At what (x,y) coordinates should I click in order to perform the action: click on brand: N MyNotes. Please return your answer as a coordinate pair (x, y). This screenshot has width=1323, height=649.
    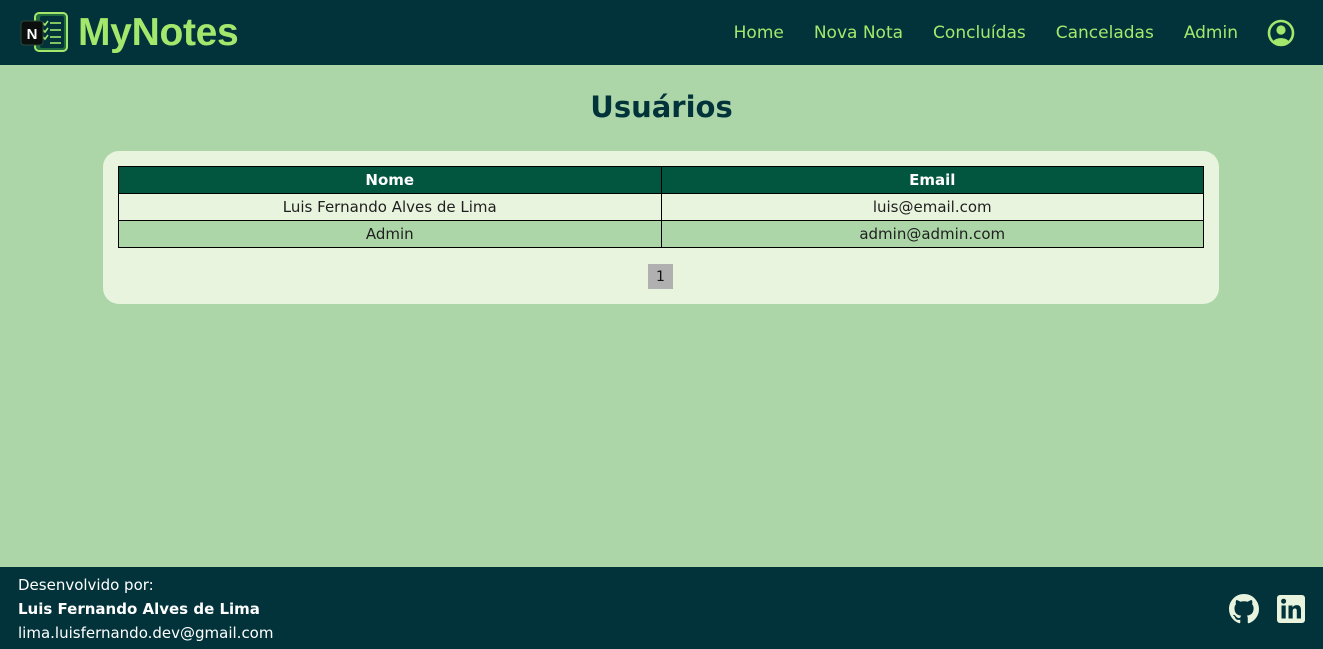
    Looking at the image, I should click on (129, 32).